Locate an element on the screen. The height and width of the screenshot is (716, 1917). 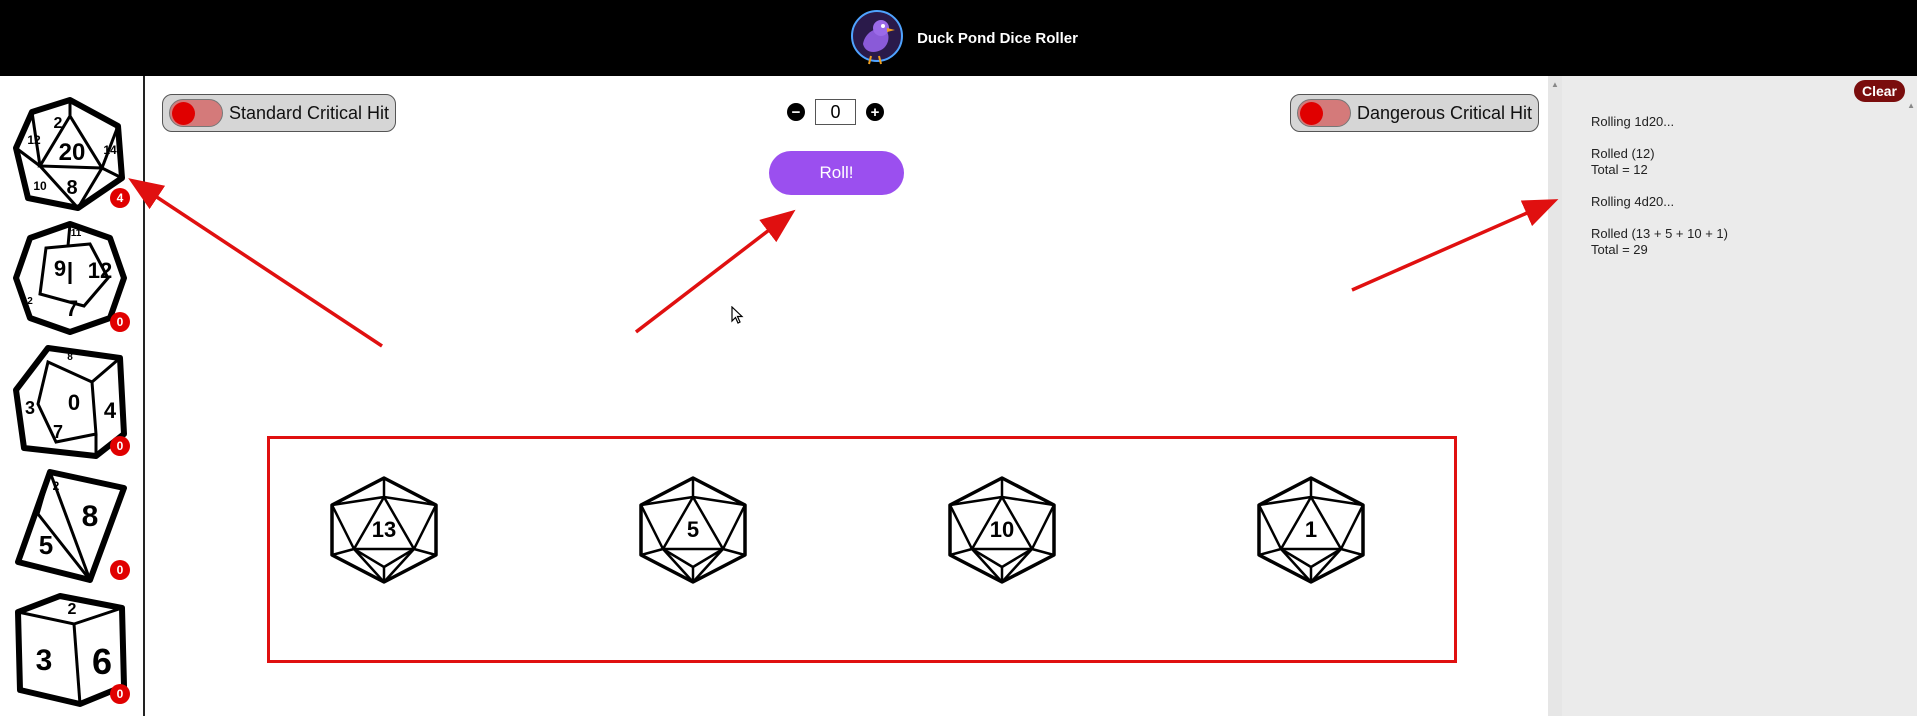
modifier-input is located at coordinates (835, 112).